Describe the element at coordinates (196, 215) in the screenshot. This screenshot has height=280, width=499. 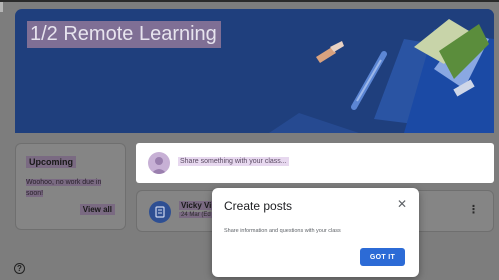
I see `post-date: 24 Mar (Ed` at that location.